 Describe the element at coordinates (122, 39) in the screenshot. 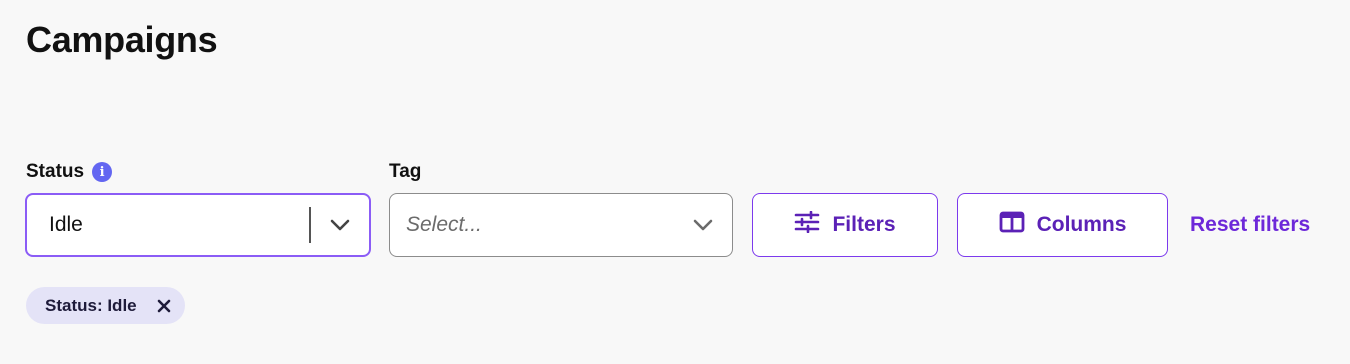

I see `page-title: Campaigns` at that location.